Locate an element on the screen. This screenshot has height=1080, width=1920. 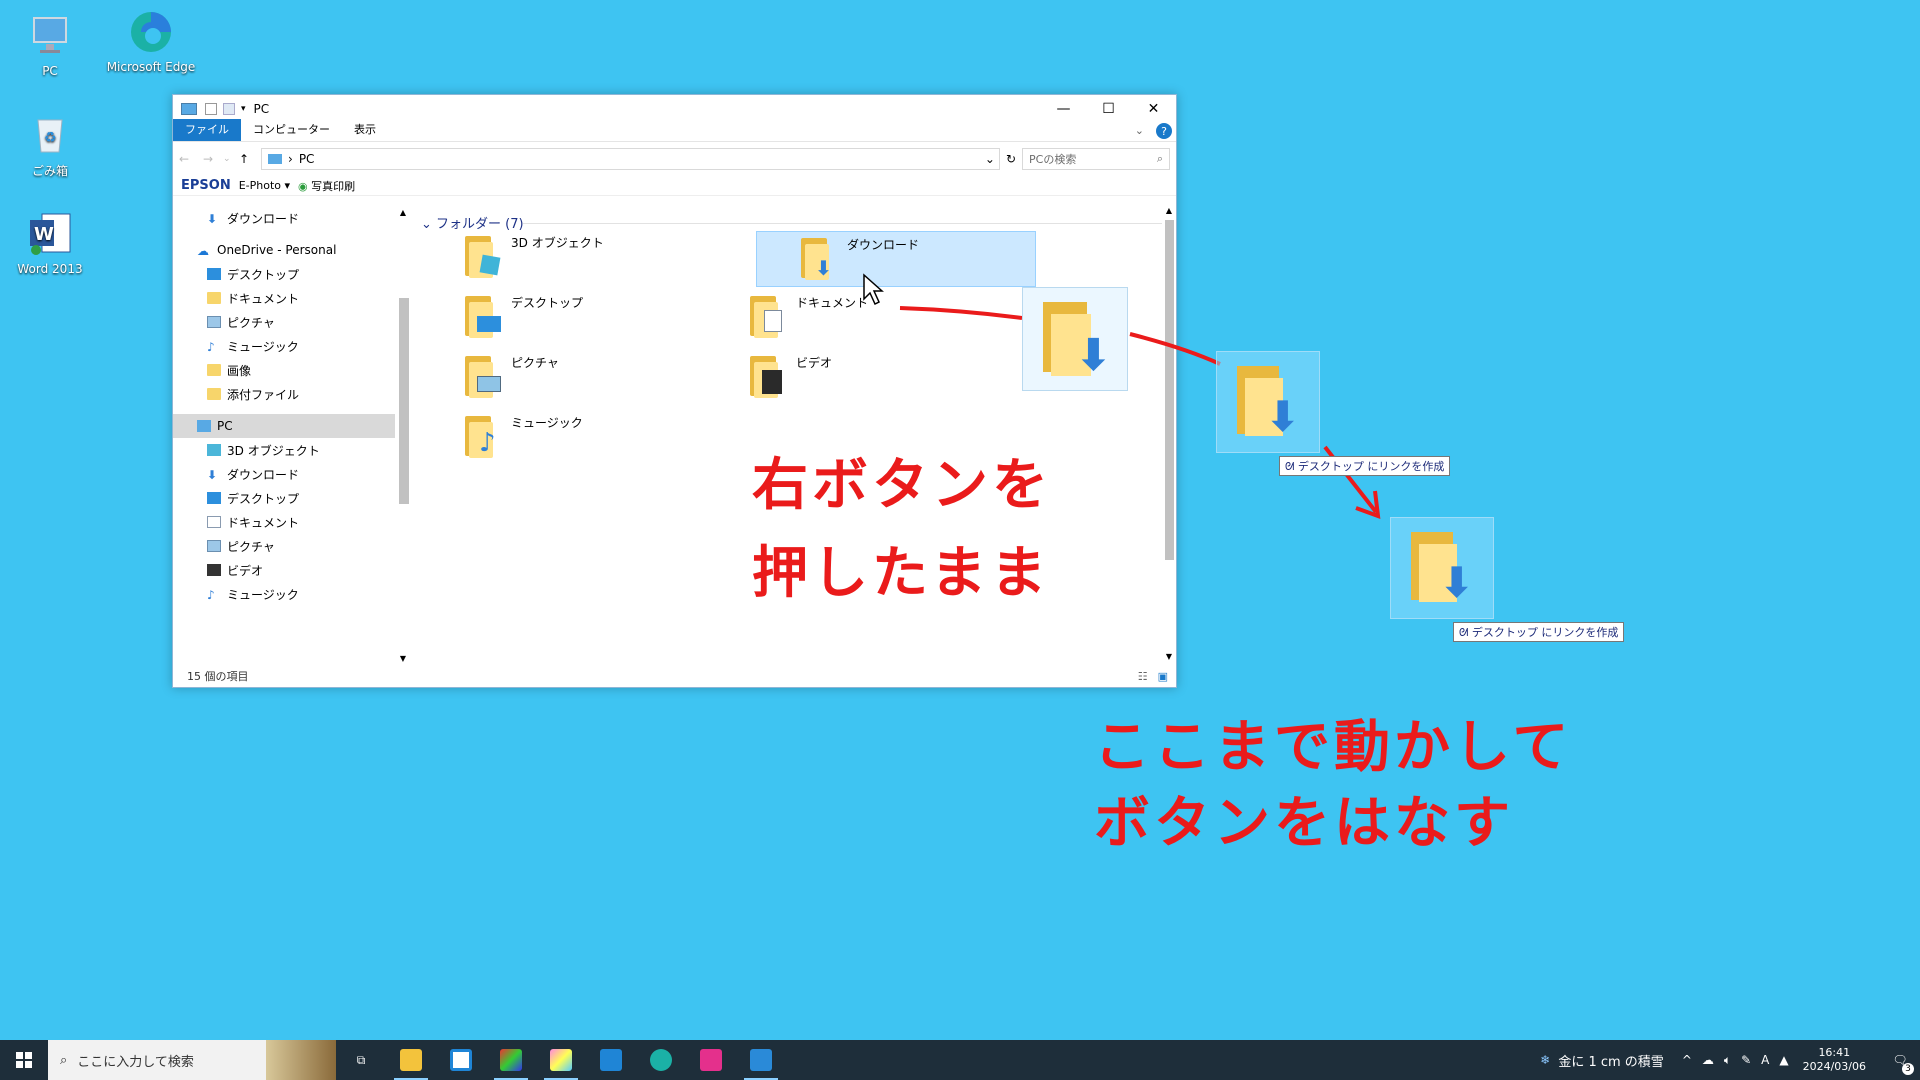
clock-date: 2024/03/06 is located at coordinates (1834, 1066).